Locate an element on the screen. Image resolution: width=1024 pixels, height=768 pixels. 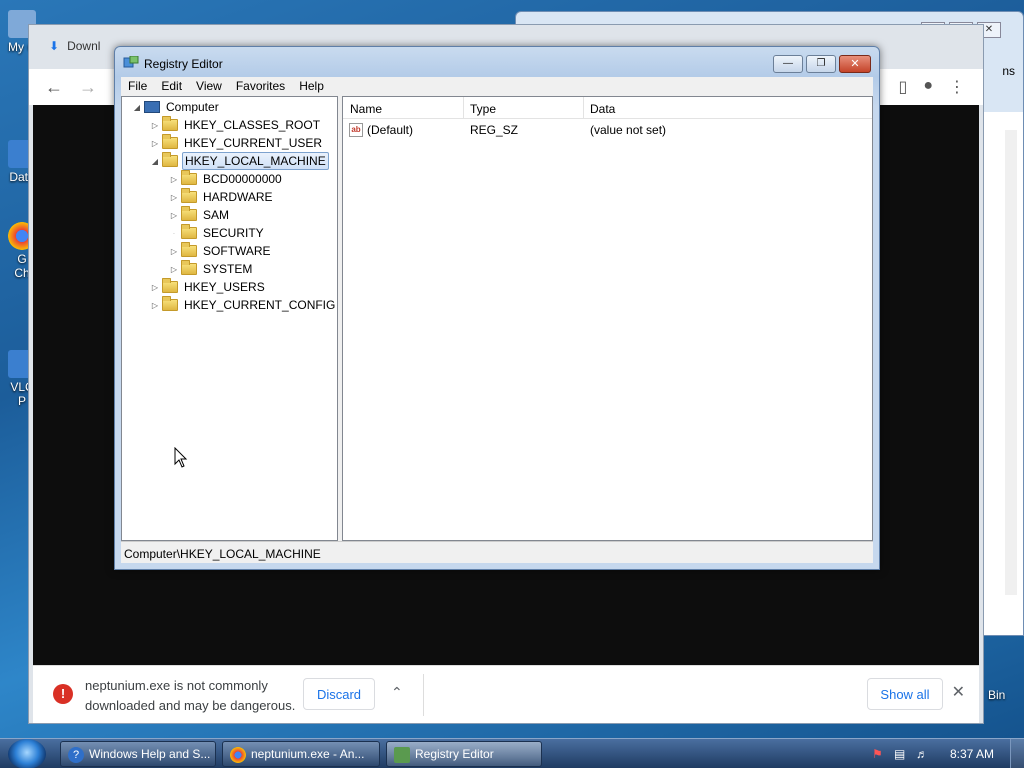
chrome-icon is located at coordinates (238, 755).